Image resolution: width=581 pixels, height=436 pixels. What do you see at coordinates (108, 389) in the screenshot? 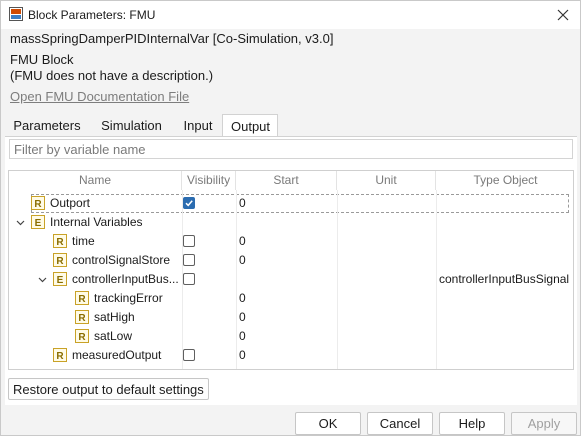
I see `restore-defaults-button: Restore output to default settings` at bounding box center [108, 389].